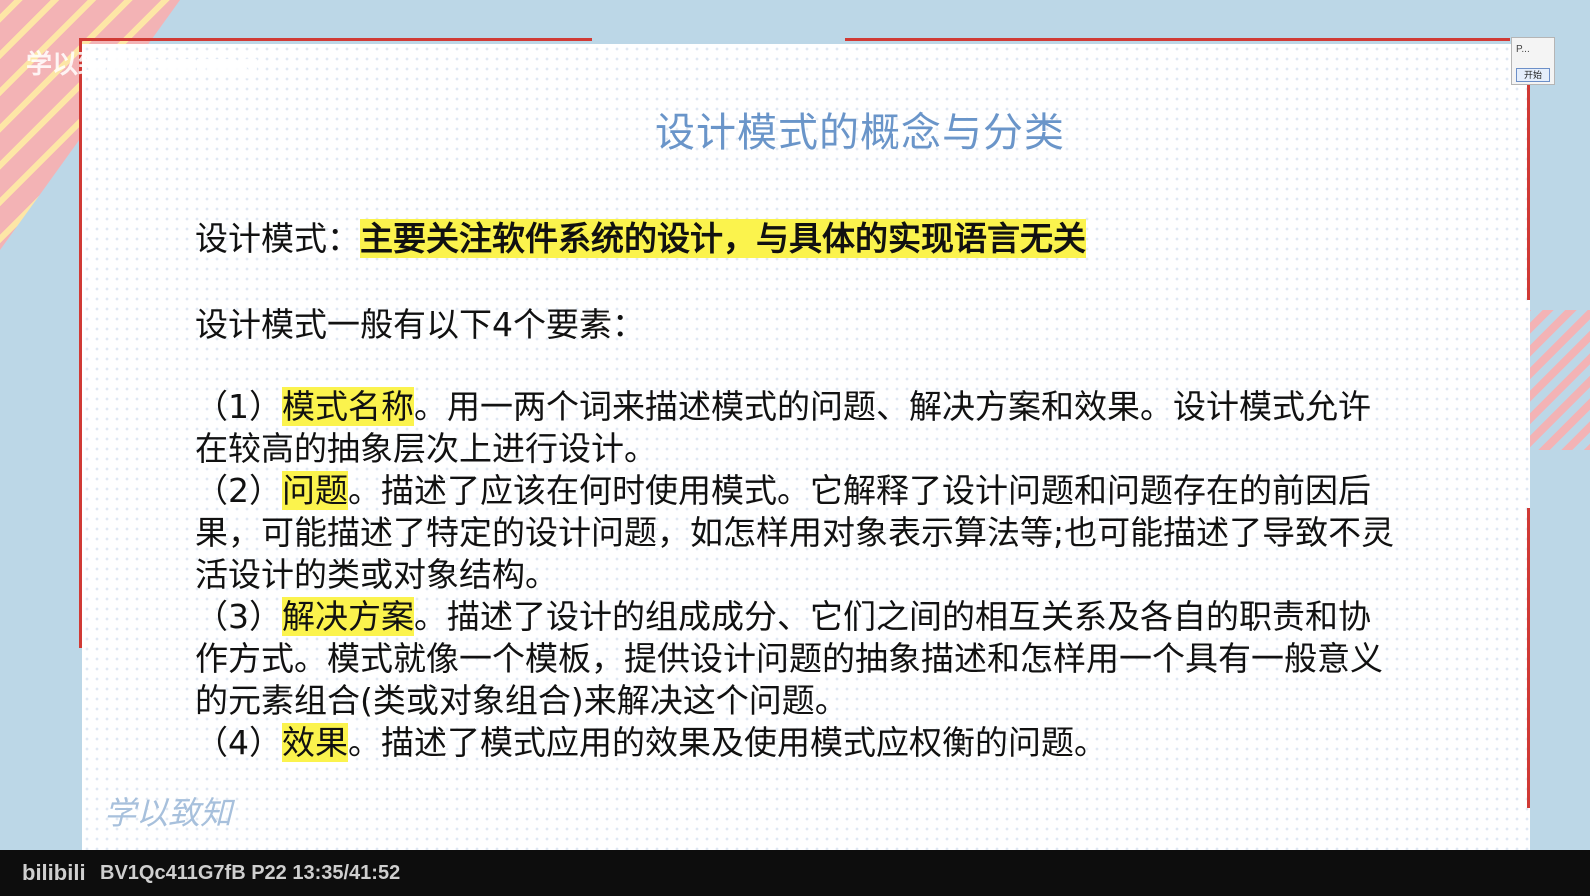  I want to click on frame-top-left, so click(337, 39).